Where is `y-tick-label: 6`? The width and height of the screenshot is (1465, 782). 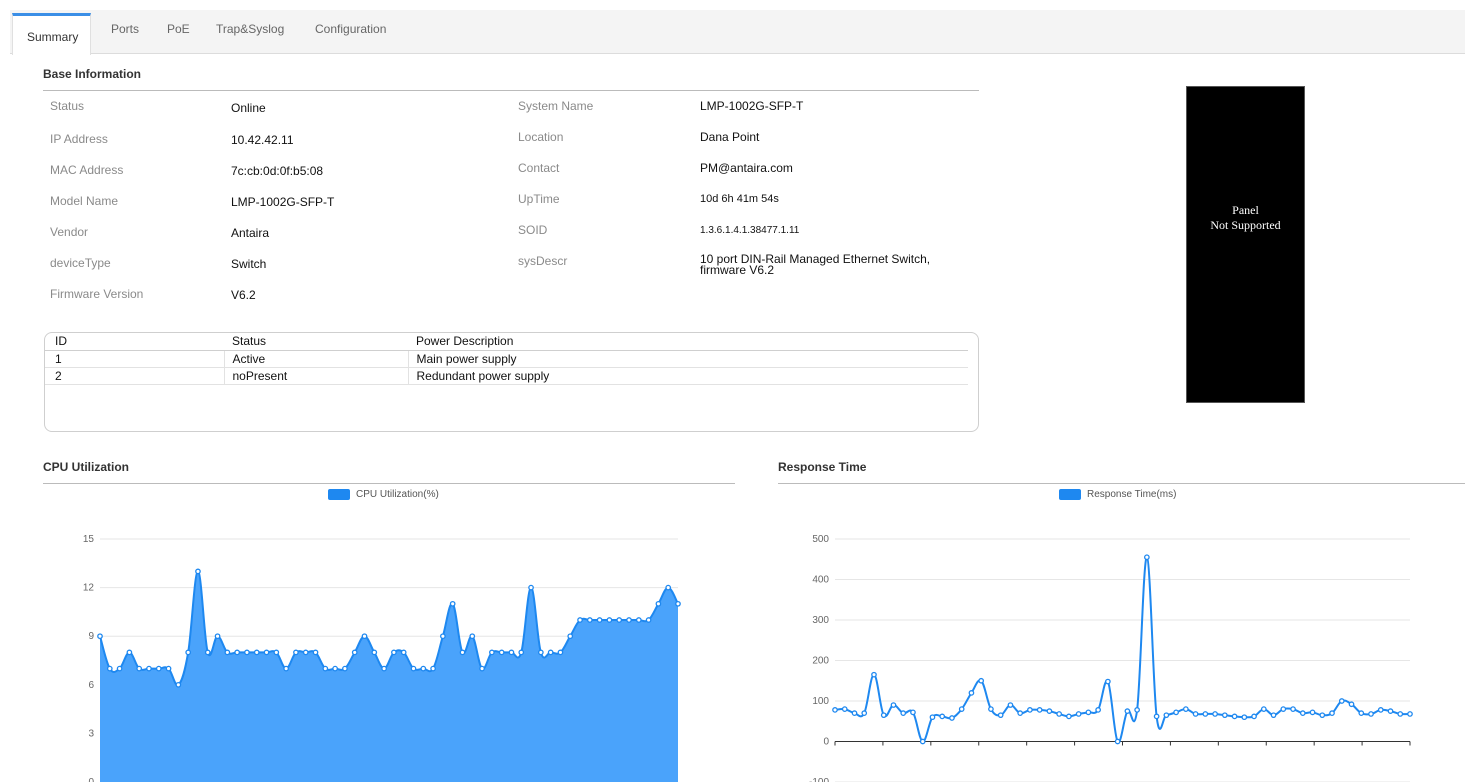
y-tick-label: 6 is located at coordinates (91, 685).